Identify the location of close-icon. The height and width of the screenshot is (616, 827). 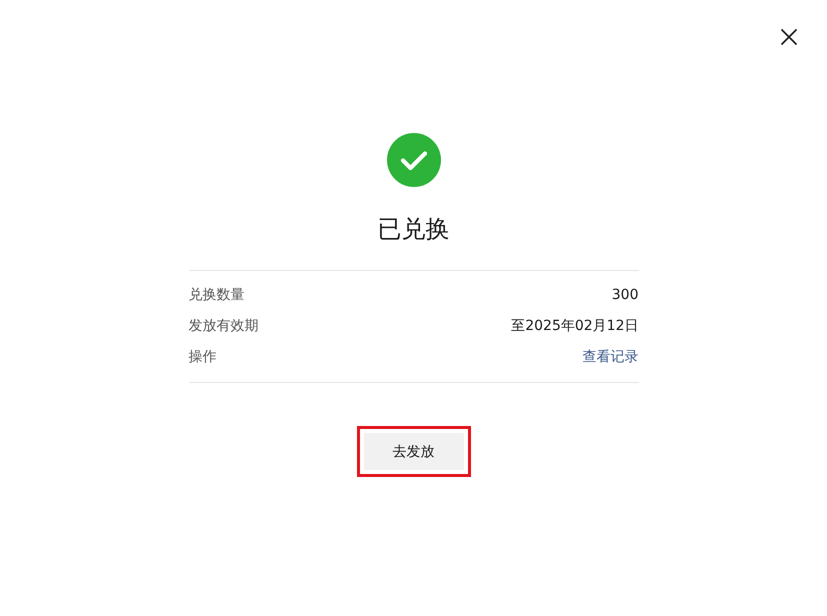
(789, 37).